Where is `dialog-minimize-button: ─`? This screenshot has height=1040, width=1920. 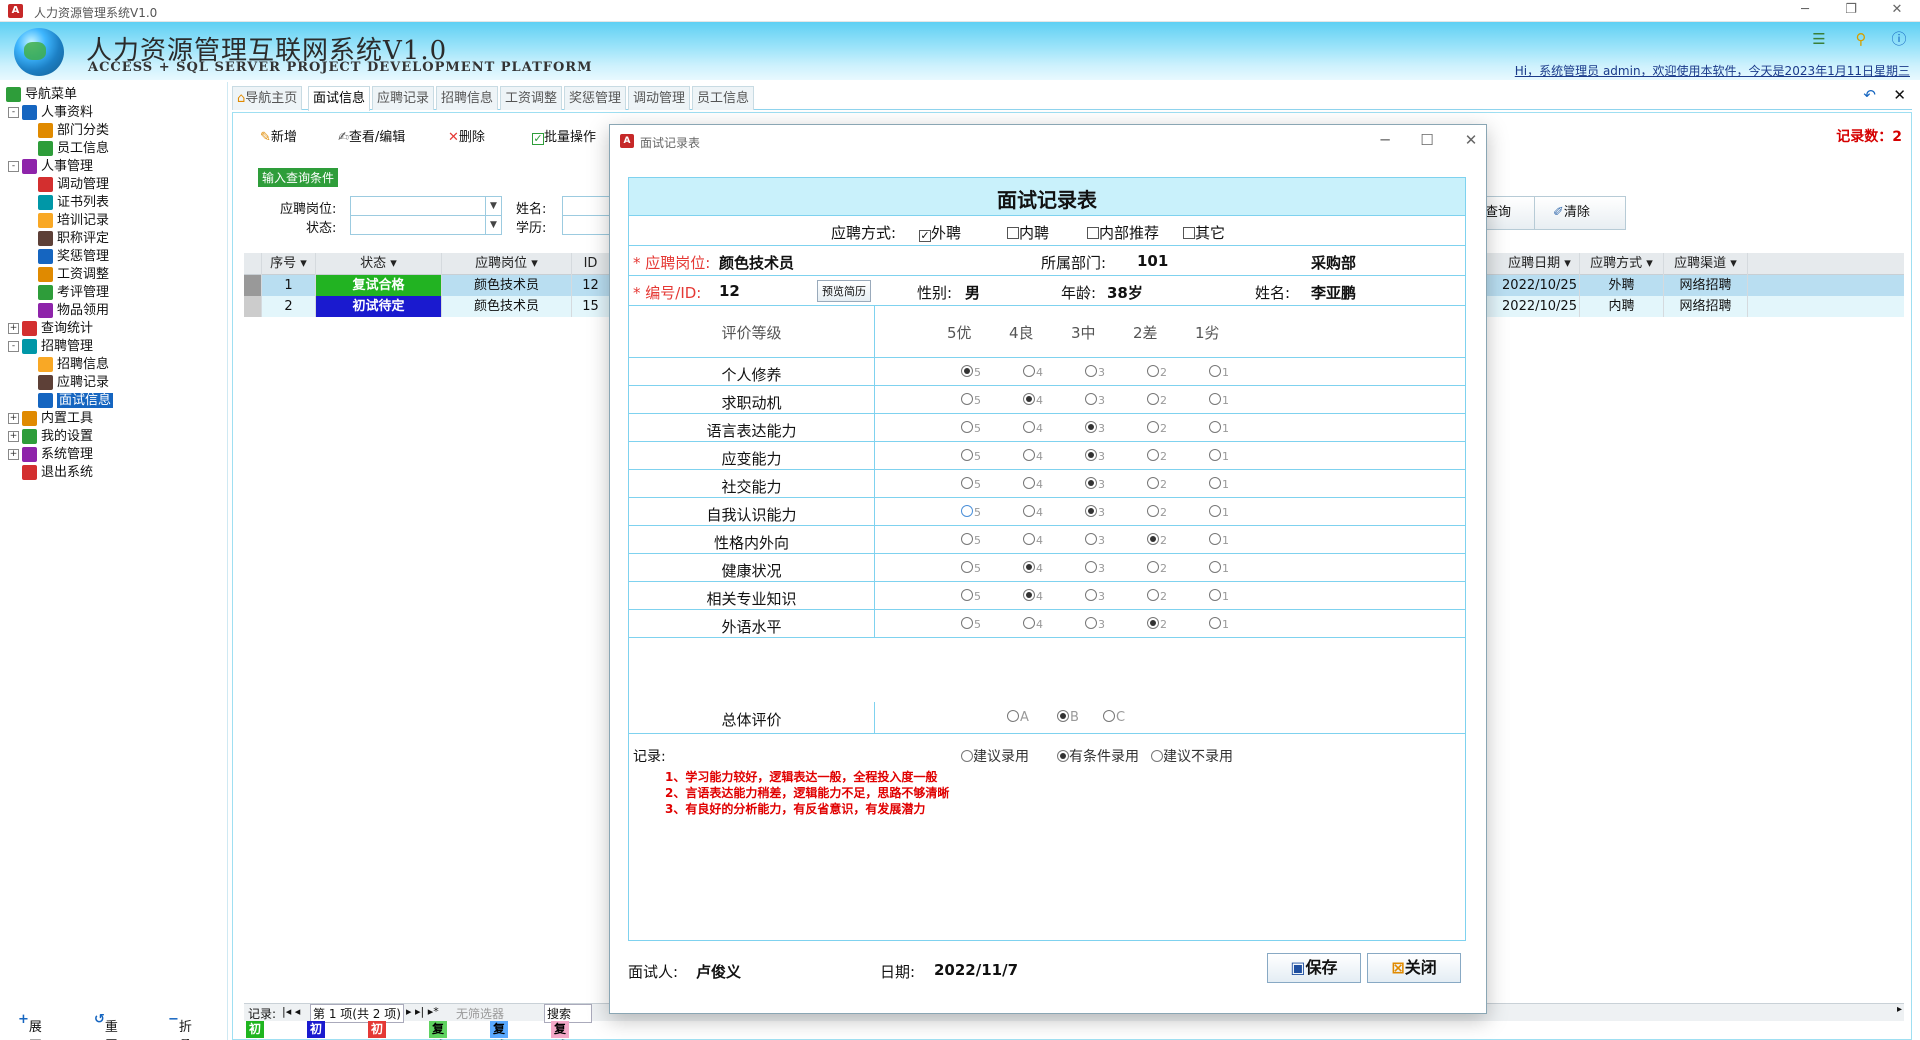 dialog-minimize-button: ─ is located at coordinates (1385, 140).